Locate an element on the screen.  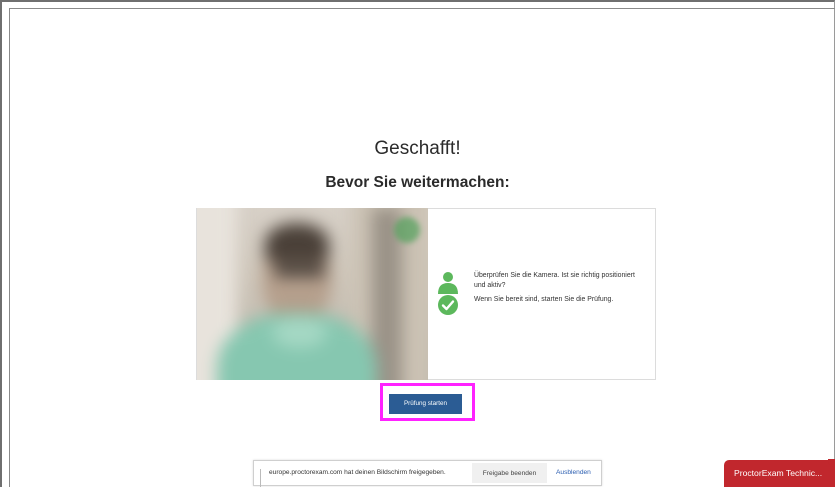
camera-active-indicator is located at coordinates (407, 230).